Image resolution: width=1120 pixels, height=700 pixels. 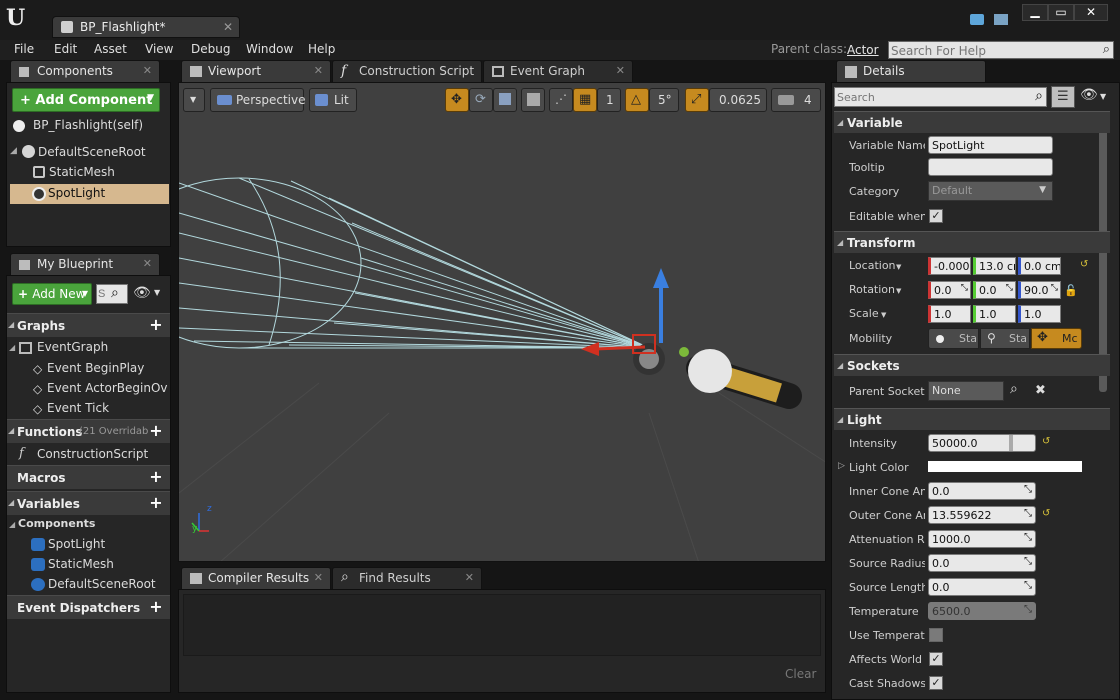 What do you see at coordinates (256, 578) in the screenshot?
I see `tab-compiler-results: Compiler Results ✕` at bounding box center [256, 578].